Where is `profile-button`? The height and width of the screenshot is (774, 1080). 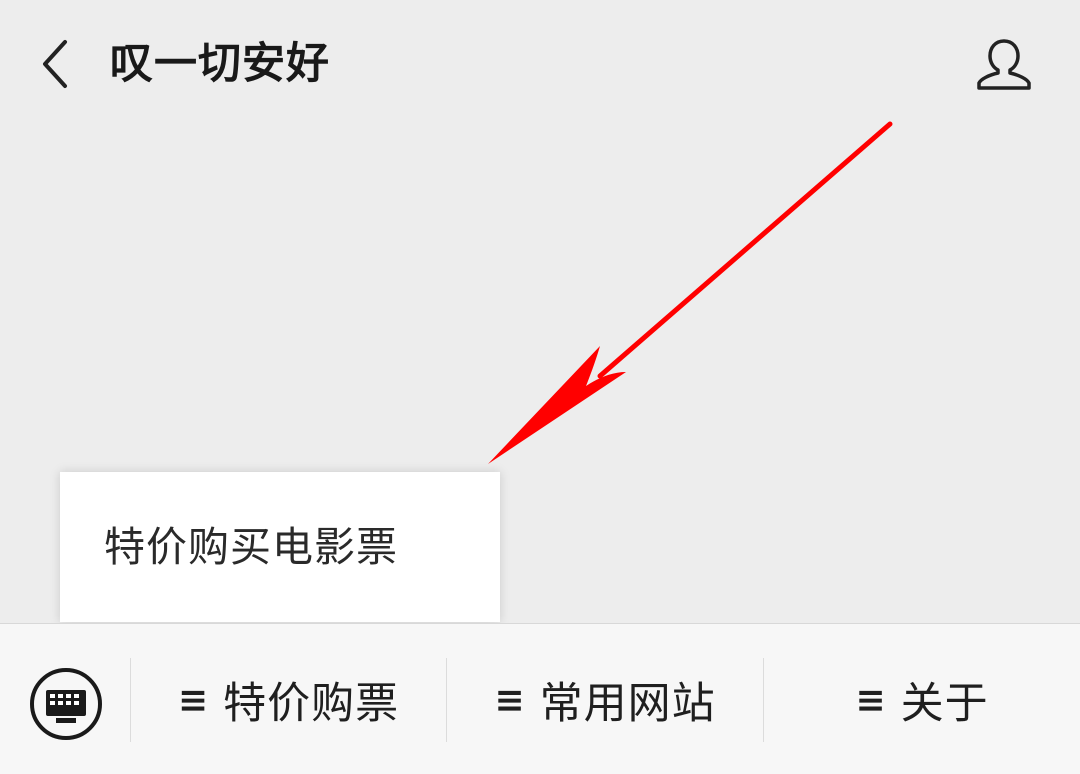
profile-button is located at coordinates (1004, 64).